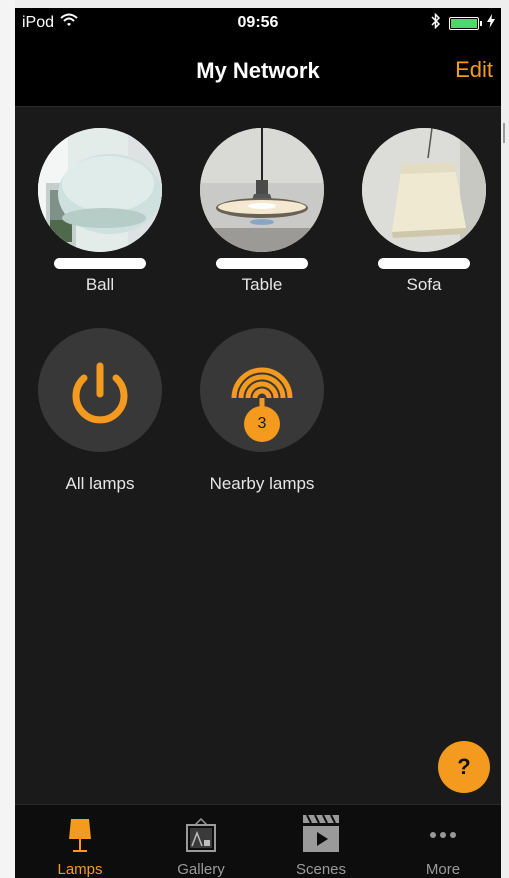 Image resolution: width=509 pixels, height=878 pixels. I want to click on scroll-indicator, so click(504, 133).